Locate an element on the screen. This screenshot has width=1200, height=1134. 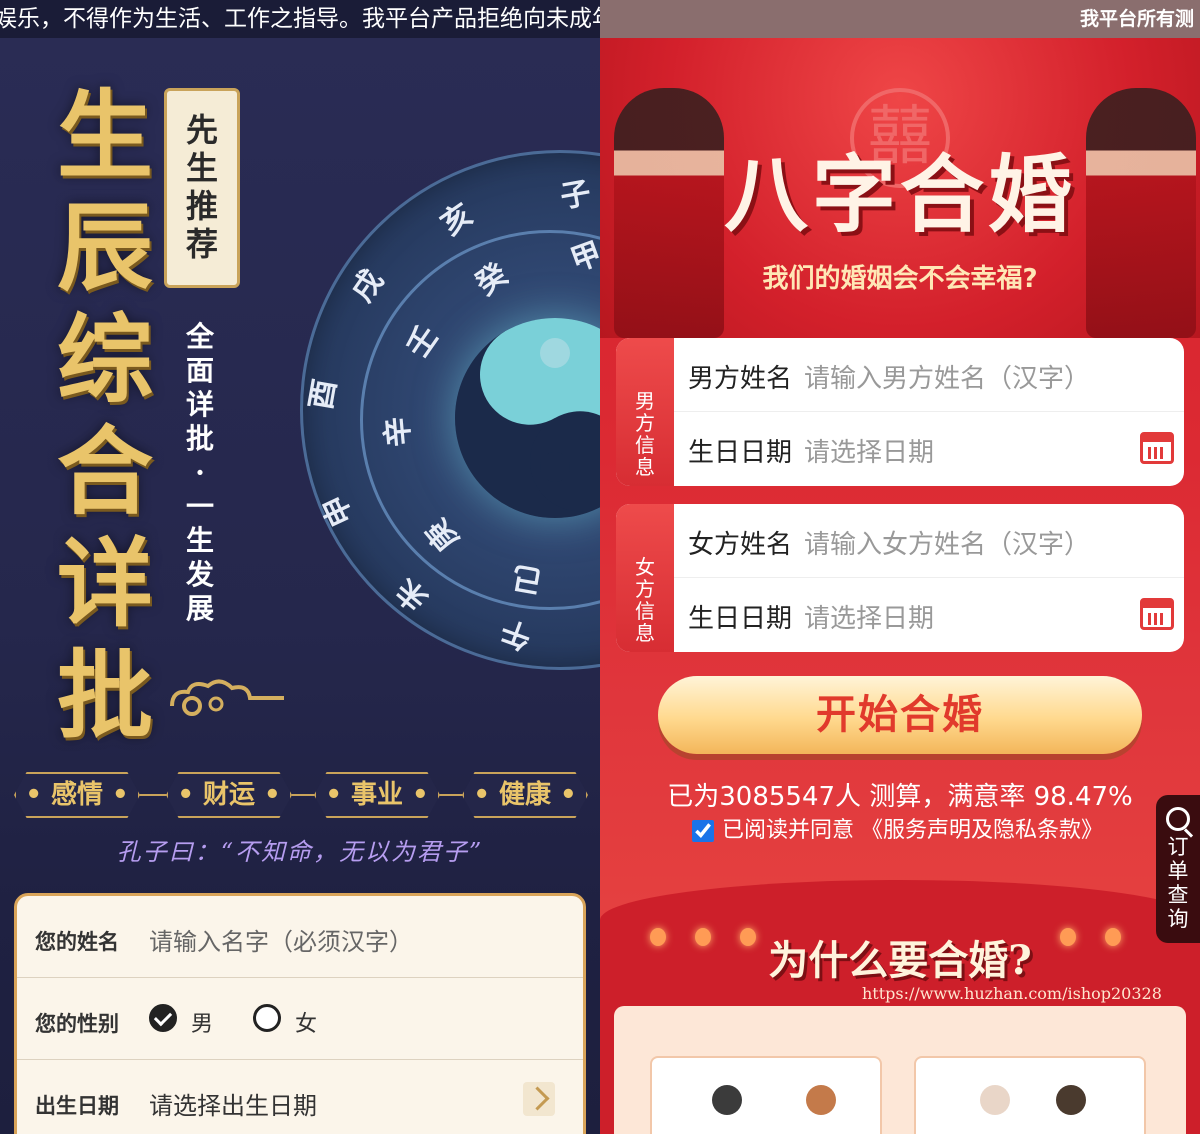
banner-tagline: 我们的婚姻会不会幸福? is located at coordinates (900, 279).